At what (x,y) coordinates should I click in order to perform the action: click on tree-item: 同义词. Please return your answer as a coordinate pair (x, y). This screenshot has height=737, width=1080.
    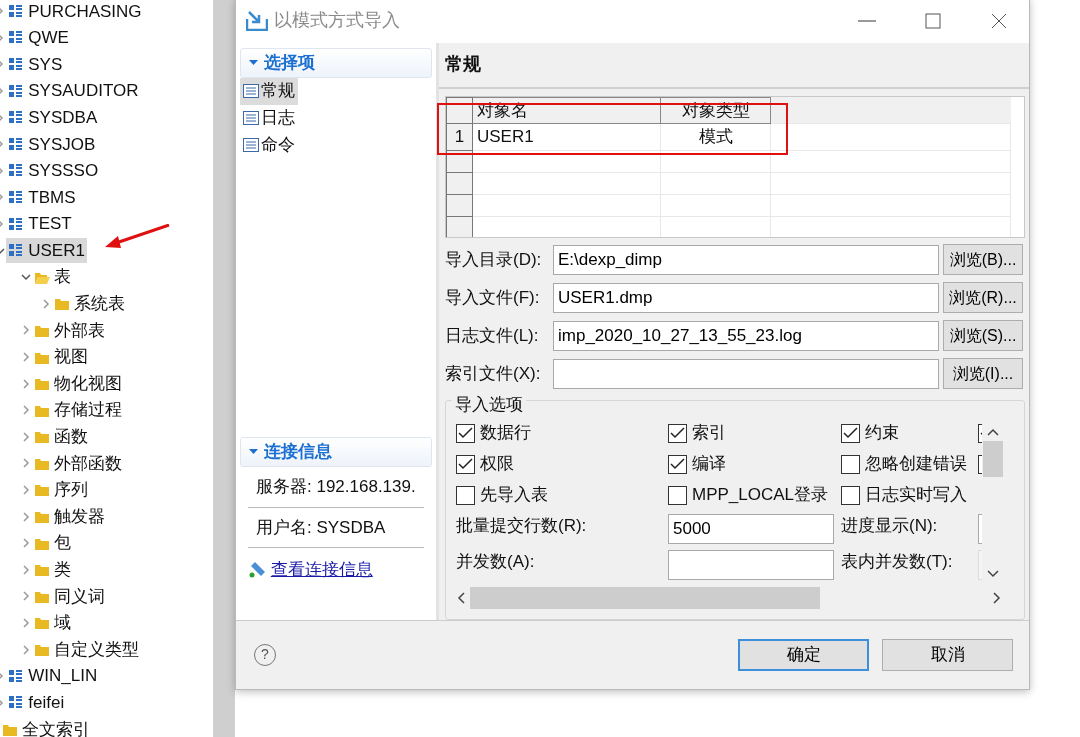
    Looking at the image, I should click on (70, 596).